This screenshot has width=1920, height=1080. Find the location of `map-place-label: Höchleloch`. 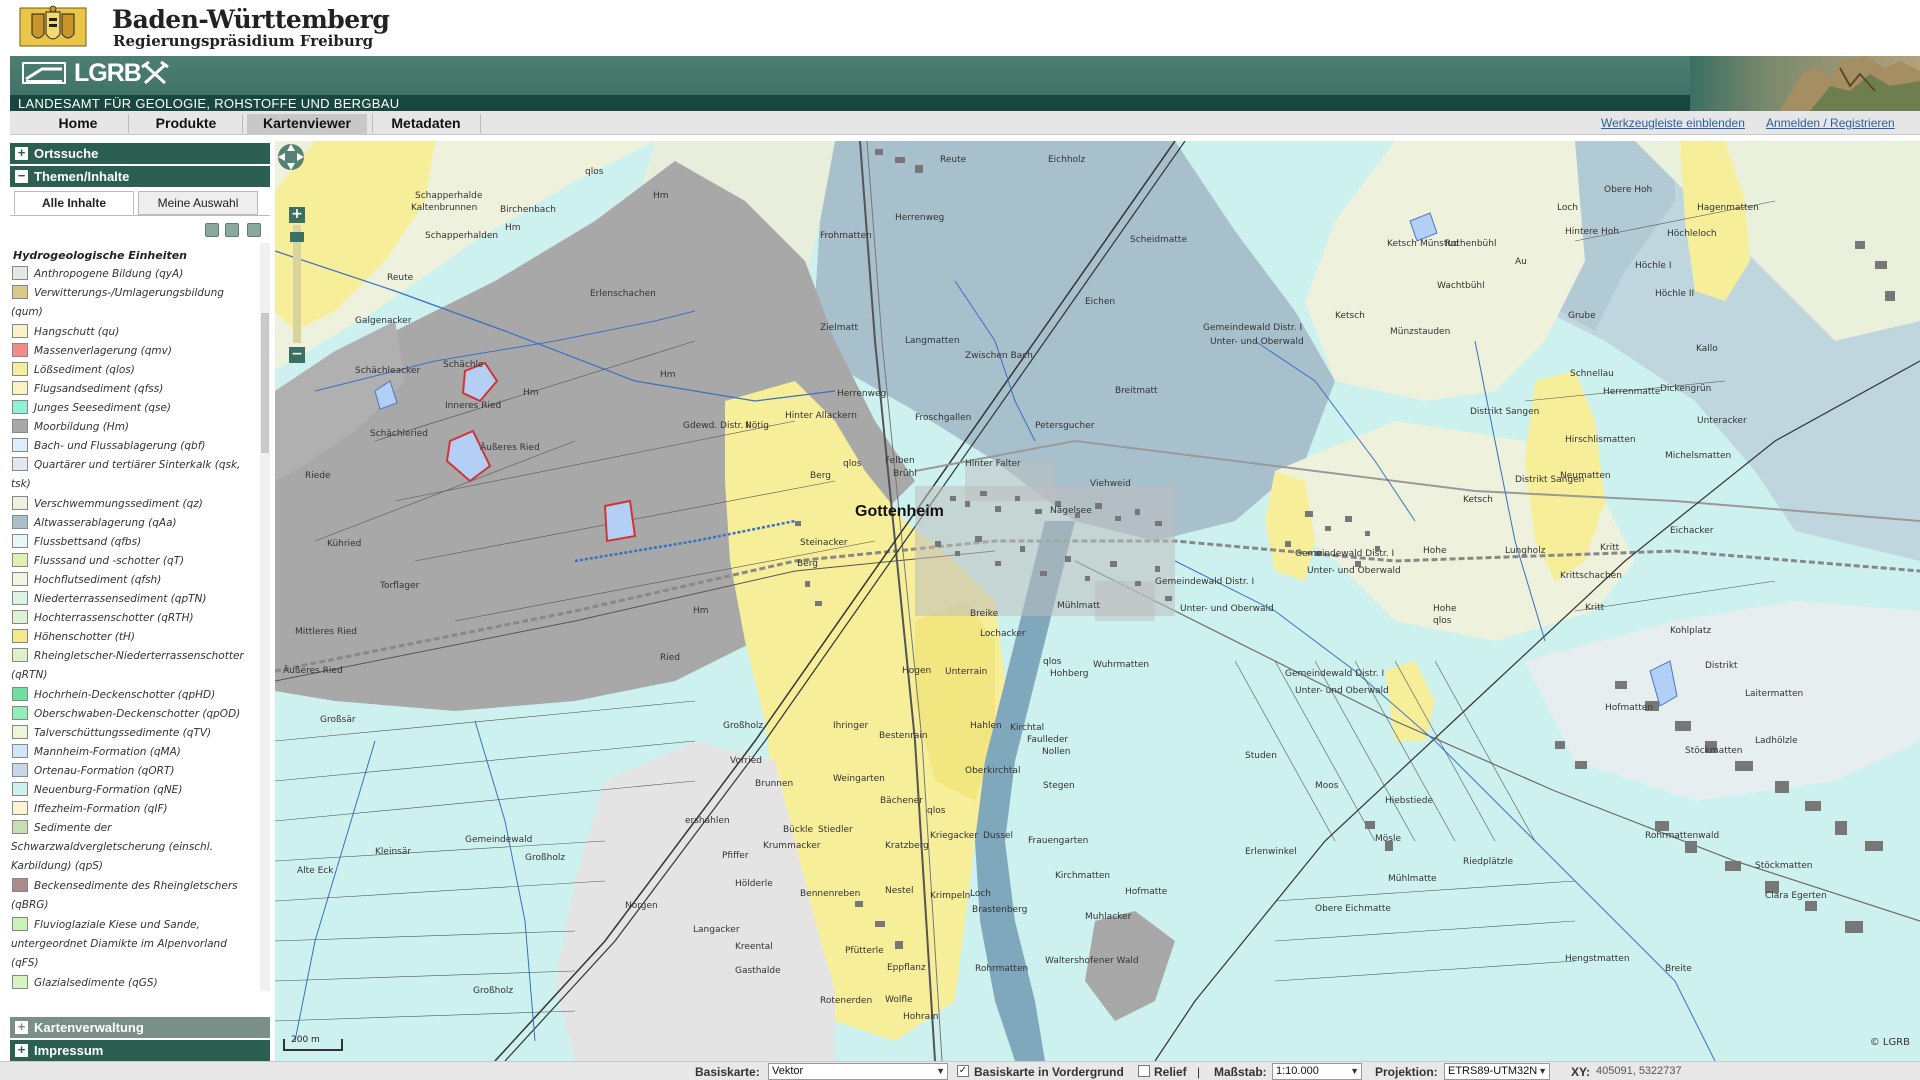

map-place-label: Höchleloch is located at coordinates (1692, 234).